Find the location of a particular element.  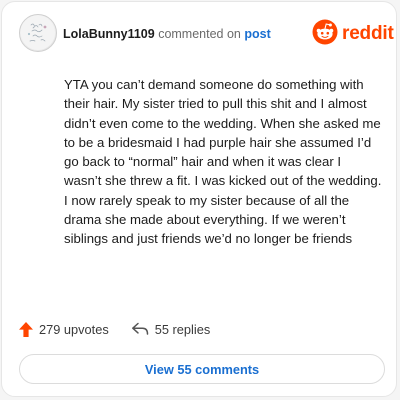

post-link: post is located at coordinates (257, 34).